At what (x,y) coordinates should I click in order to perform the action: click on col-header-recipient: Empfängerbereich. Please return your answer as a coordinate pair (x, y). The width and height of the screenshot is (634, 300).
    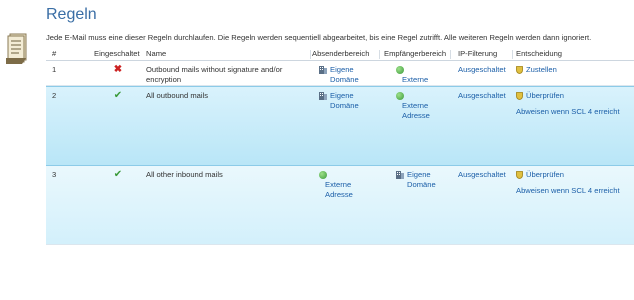
    Looking at the image, I should click on (415, 53).